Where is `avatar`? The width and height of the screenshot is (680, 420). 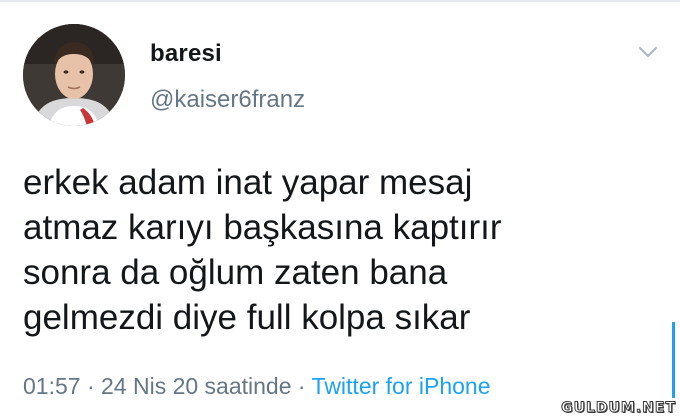
avatar is located at coordinates (74, 75).